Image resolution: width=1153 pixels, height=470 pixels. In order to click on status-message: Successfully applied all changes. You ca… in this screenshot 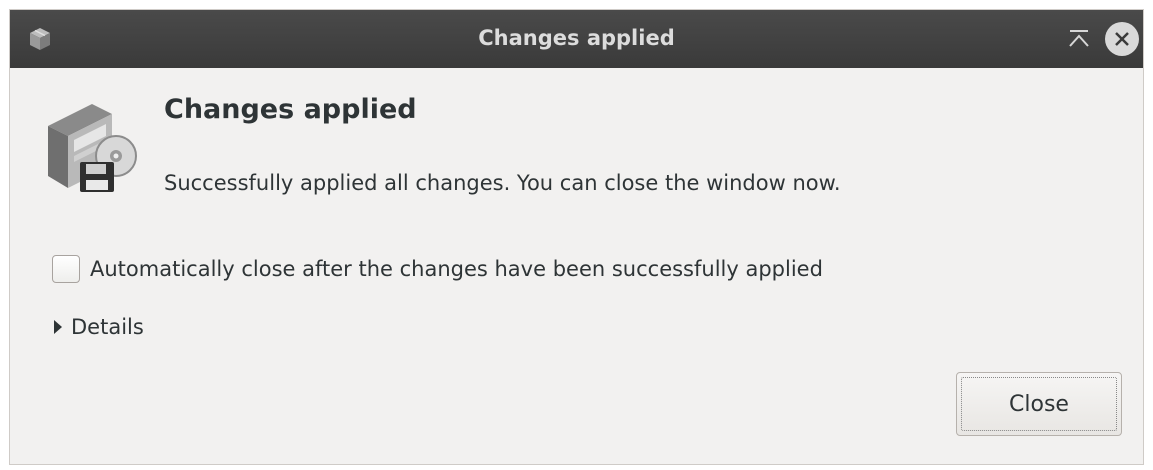, I will do `click(502, 183)`.